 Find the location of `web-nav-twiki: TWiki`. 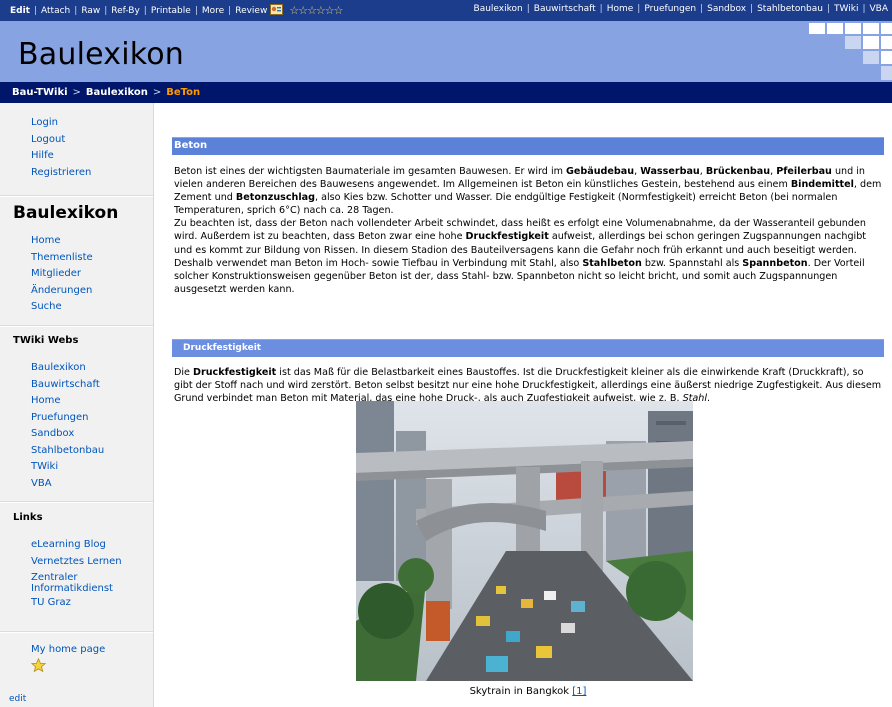

web-nav-twiki: TWiki is located at coordinates (846, 9).